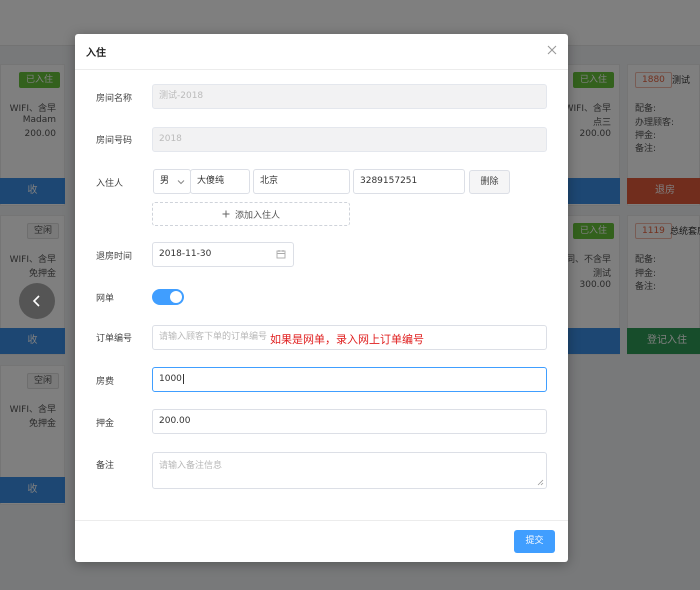  I want to click on room-fee-input: 1000, so click(349, 379).